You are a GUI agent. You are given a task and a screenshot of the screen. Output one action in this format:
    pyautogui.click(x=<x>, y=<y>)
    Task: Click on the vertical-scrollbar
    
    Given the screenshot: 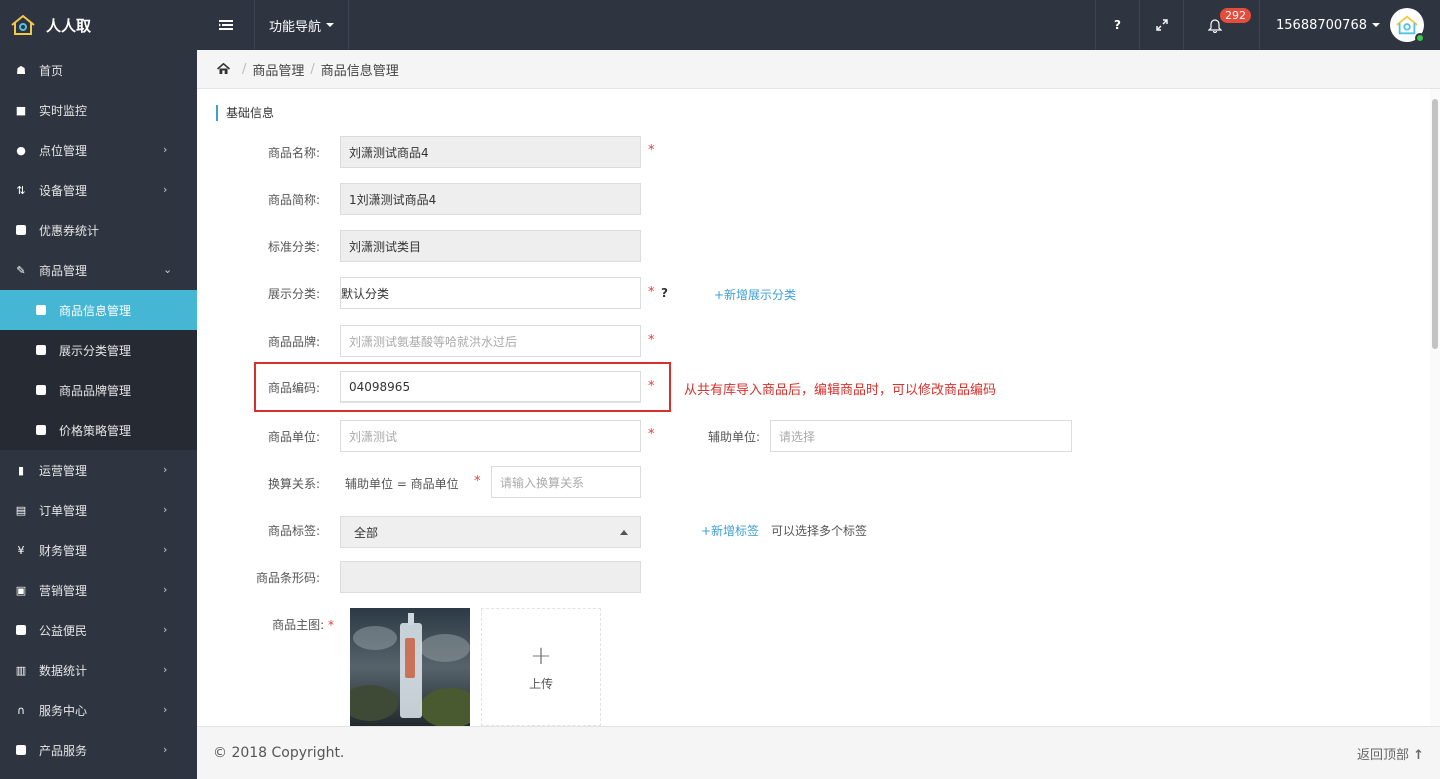 What is the action you would take?
    pyautogui.click(x=1435, y=407)
    